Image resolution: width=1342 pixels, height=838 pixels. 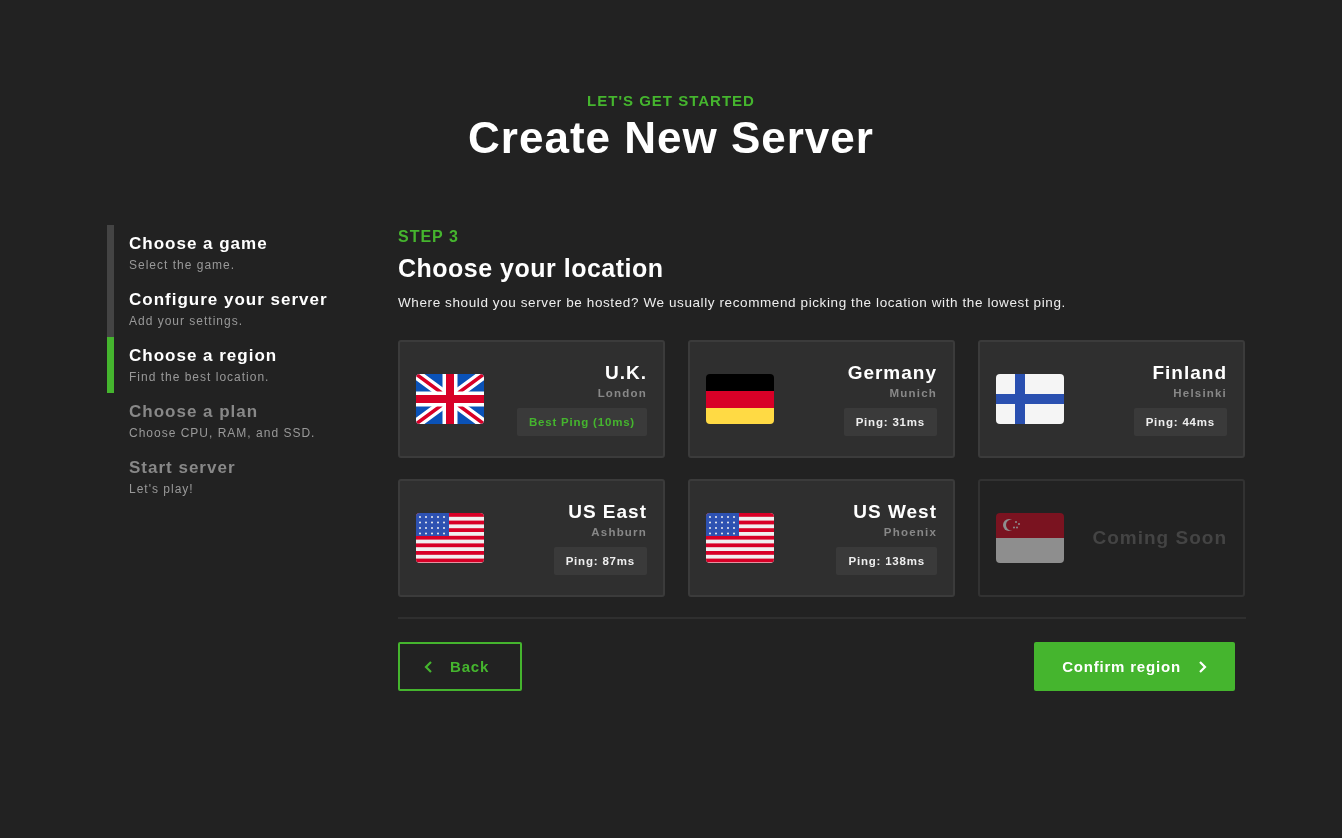 What do you see at coordinates (429, 666) in the screenshot?
I see `chevron-left-icon` at bounding box center [429, 666].